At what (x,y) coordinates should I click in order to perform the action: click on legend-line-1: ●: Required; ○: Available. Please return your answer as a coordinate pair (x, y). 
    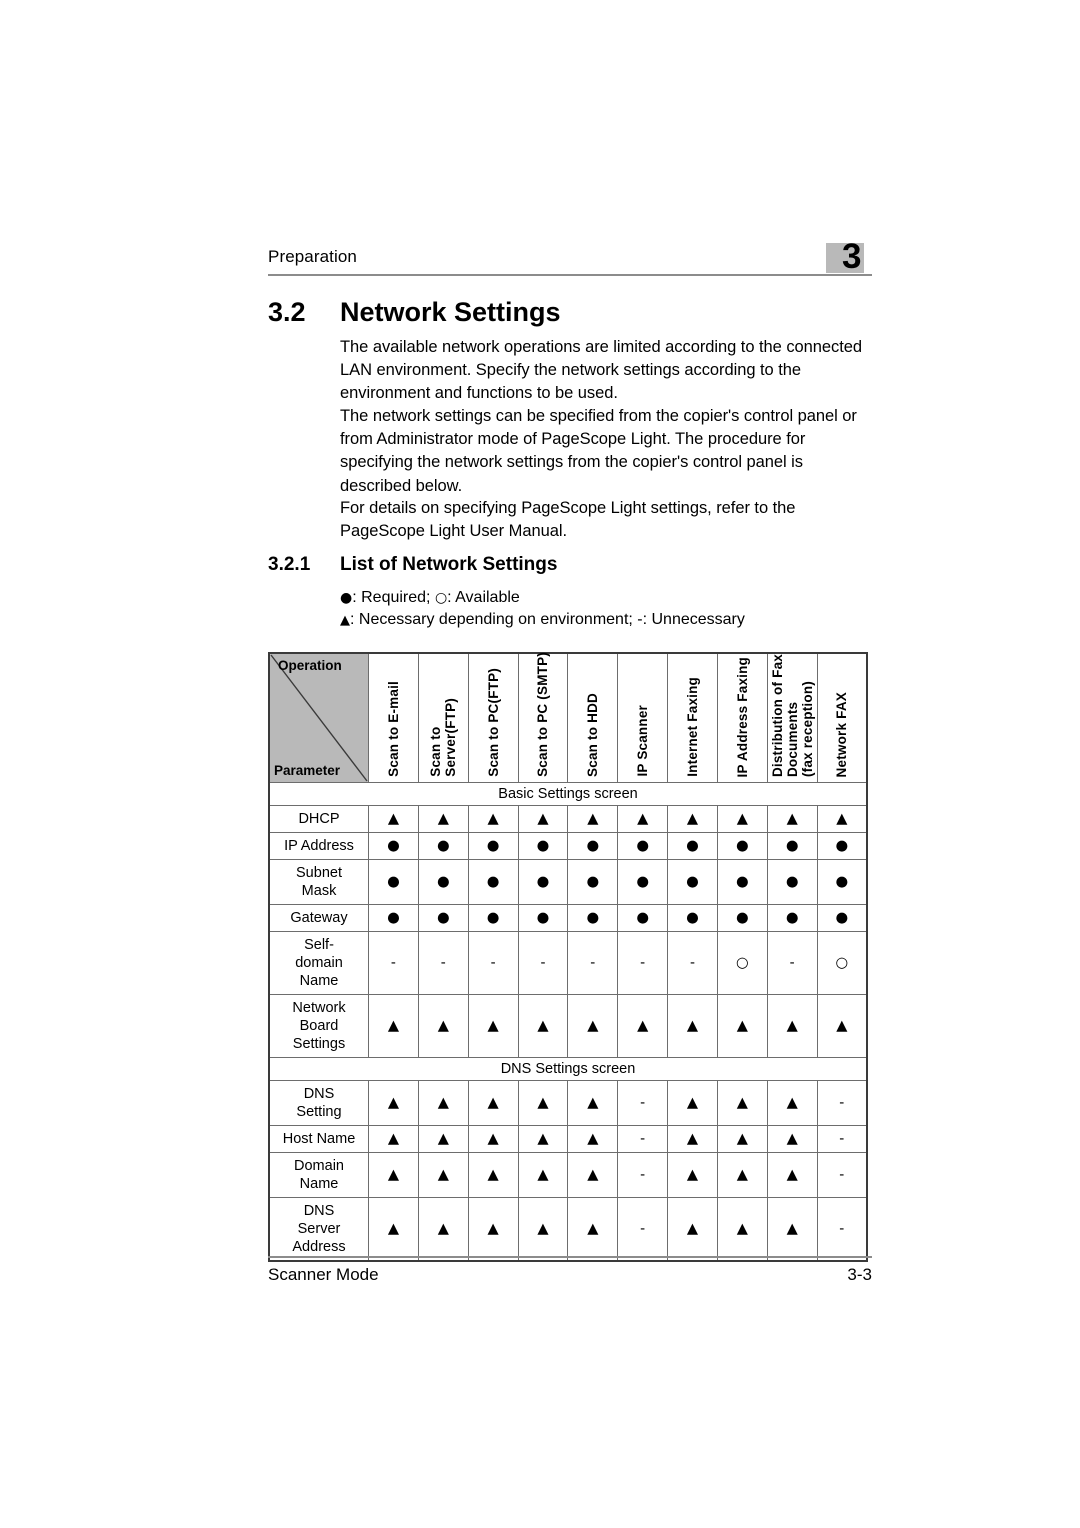
    Looking at the image, I should click on (430, 598).